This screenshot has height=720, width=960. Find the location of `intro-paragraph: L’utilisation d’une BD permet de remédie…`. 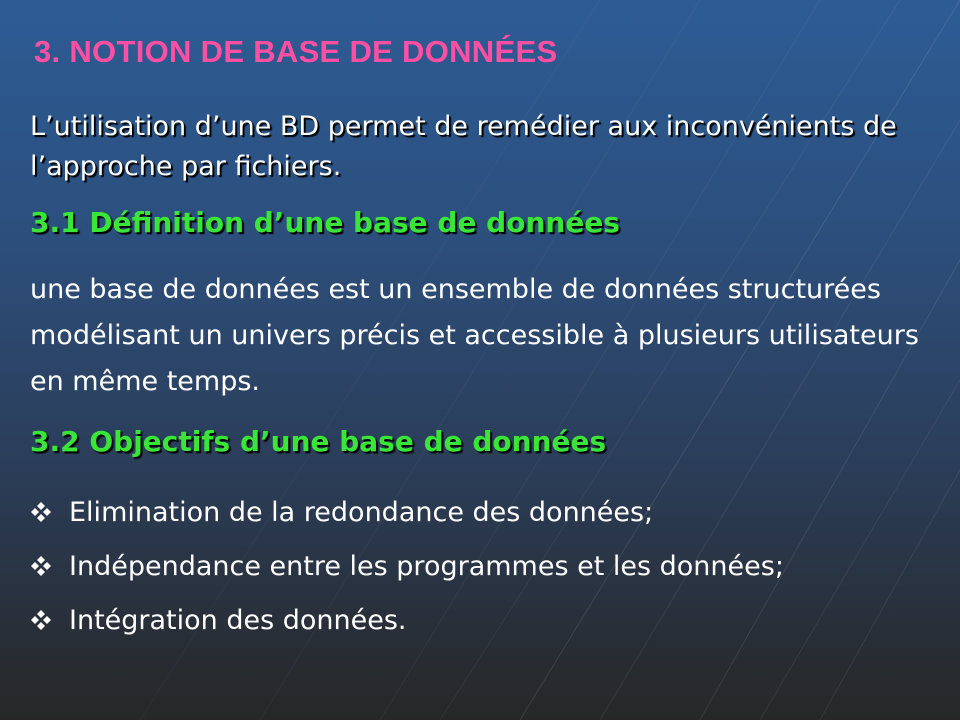

intro-paragraph: L’utilisation d’une BD permet de remédie… is located at coordinates (463, 146).